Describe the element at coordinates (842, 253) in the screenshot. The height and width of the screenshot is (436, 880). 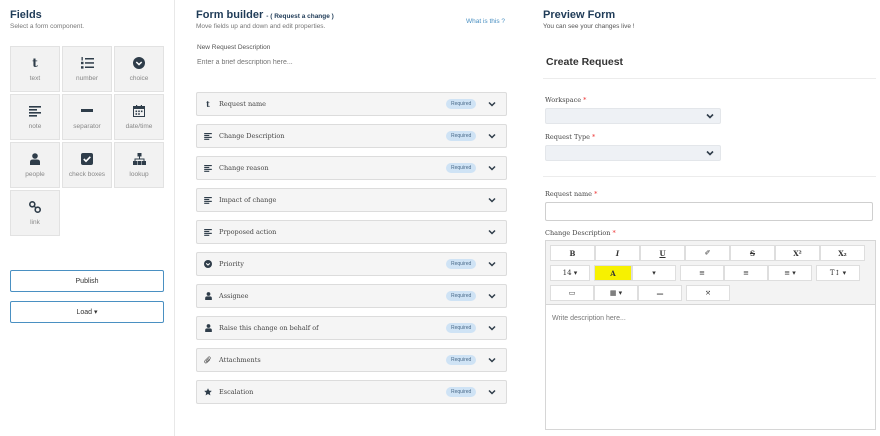
I see `subscript-button: X₂` at that location.